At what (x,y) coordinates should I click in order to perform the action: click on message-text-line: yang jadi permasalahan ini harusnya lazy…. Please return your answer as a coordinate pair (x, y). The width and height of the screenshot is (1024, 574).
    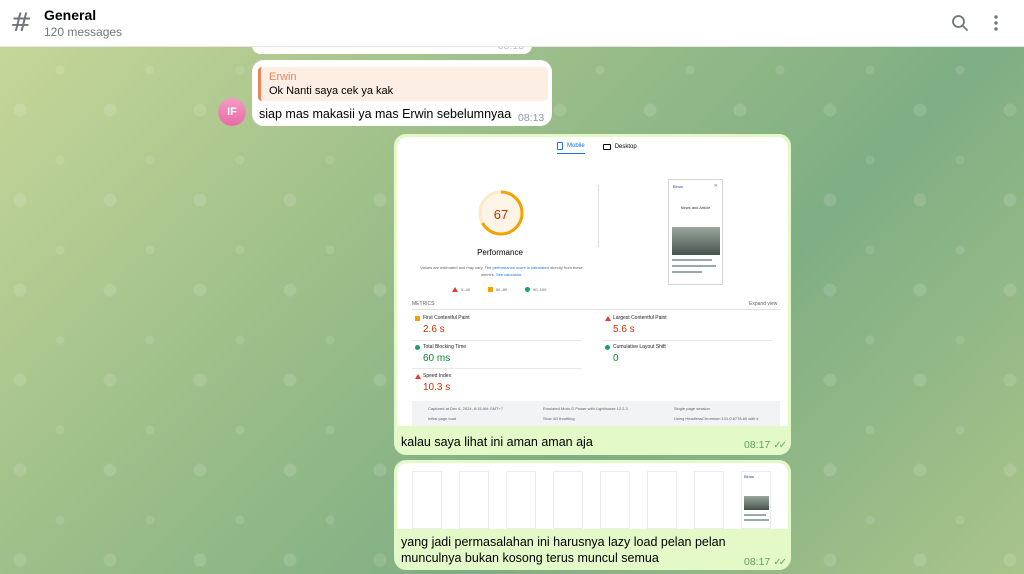
    Looking at the image, I should click on (563, 542).